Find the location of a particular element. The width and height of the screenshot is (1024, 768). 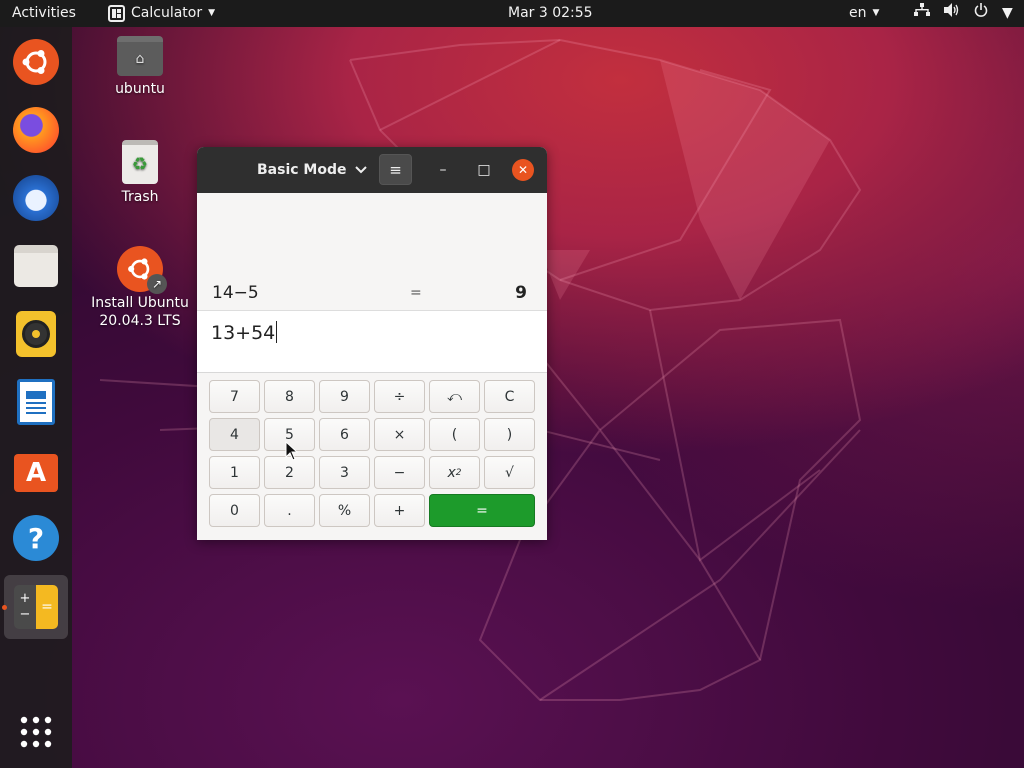

minimize-button: – is located at coordinates (443, 170).